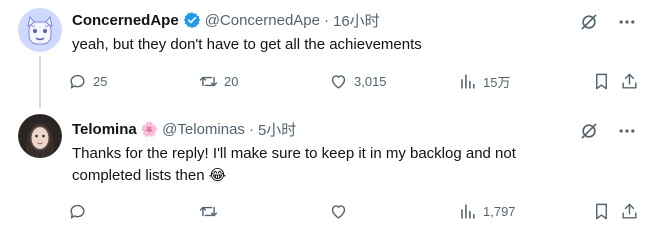 Image resolution: width=657 pixels, height=242 pixels. I want to click on reply-button: 25, so click(87, 81).